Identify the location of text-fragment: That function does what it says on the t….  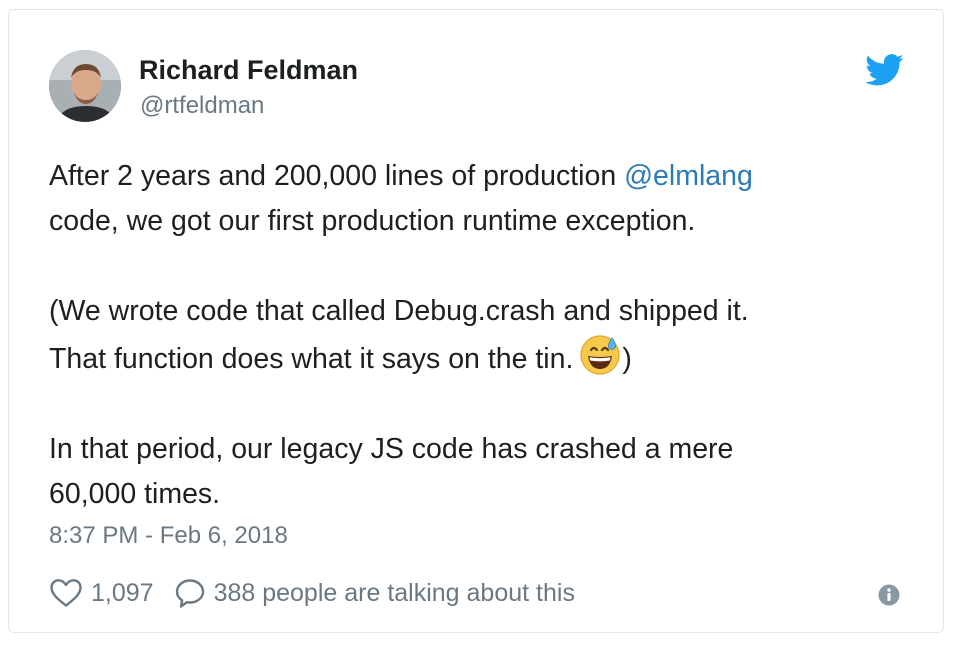
(311, 359).